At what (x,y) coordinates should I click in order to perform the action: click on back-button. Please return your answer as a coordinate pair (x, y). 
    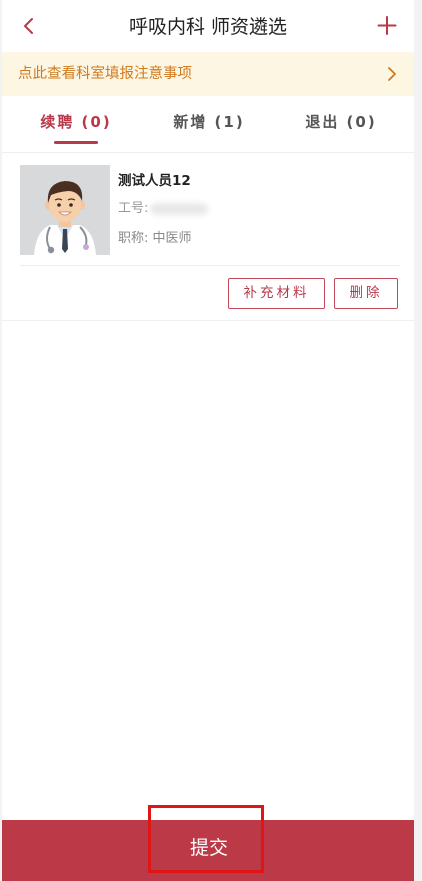
    Looking at the image, I should click on (29, 26).